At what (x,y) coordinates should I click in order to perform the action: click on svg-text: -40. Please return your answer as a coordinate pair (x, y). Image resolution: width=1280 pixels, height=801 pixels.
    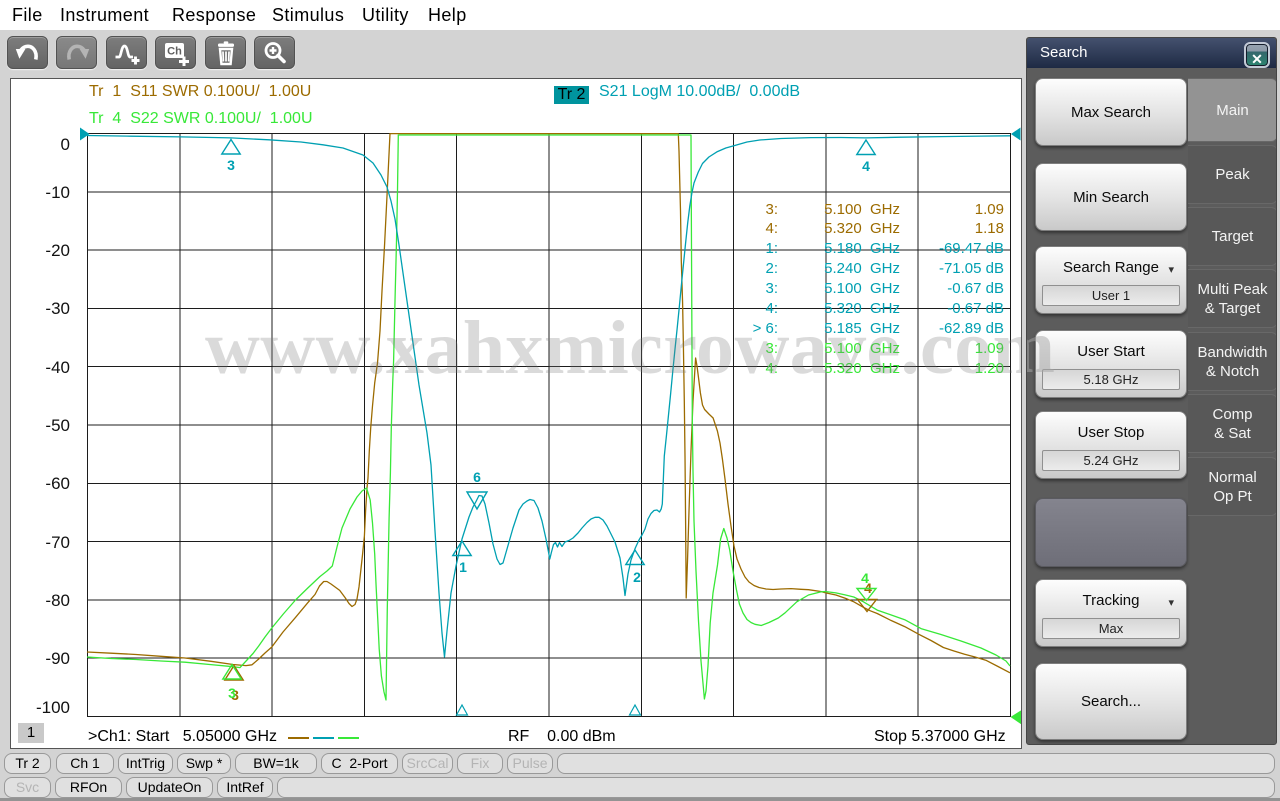
    Looking at the image, I should click on (57, 367).